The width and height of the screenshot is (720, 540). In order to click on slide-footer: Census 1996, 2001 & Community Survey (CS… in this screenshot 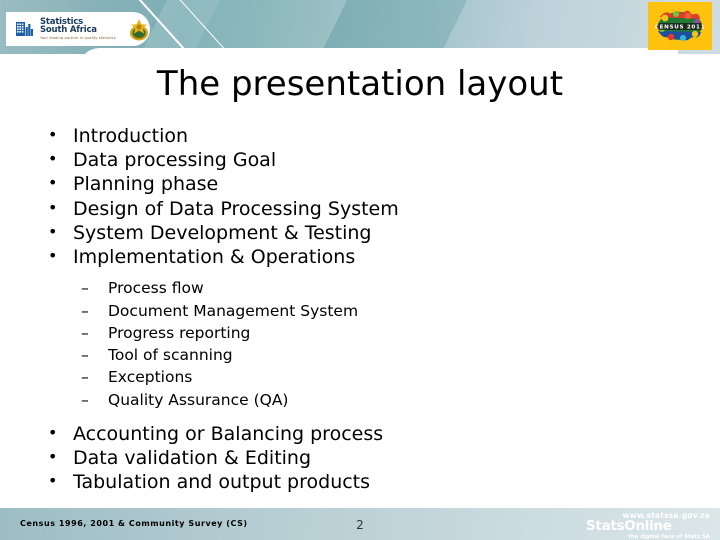, I will do `click(360, 524)`.